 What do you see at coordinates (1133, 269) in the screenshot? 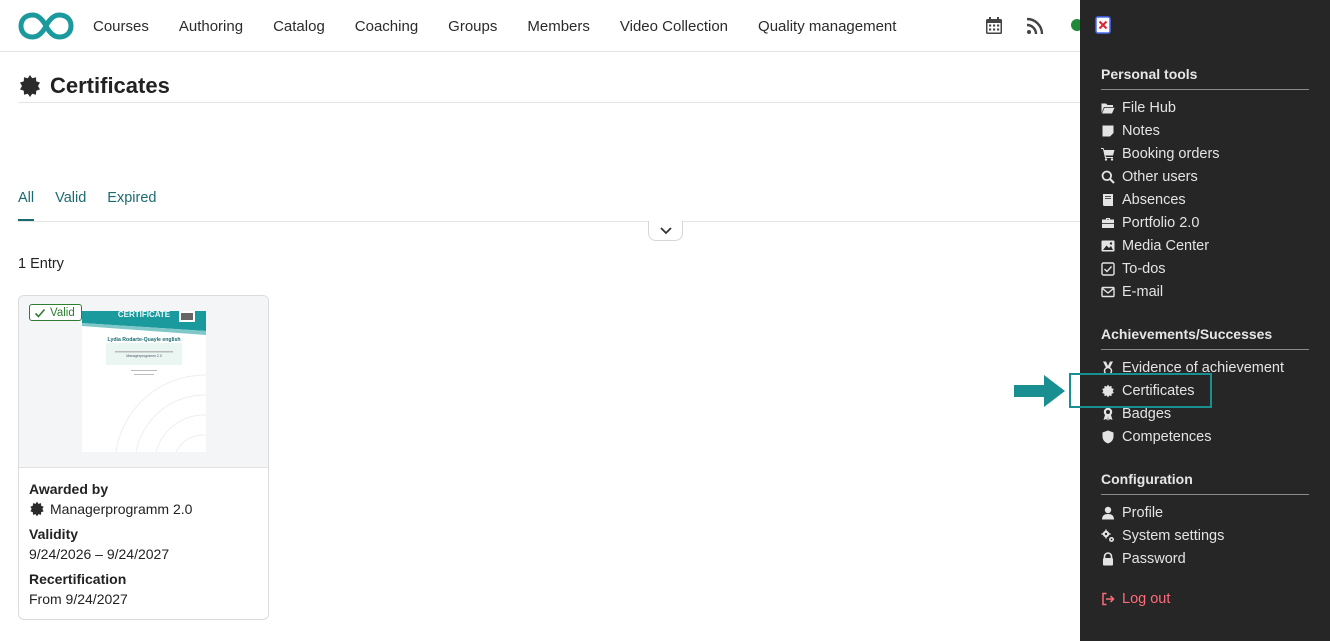
I see `menu-to-dos: To-dos` at bounding box center [1133, 269].